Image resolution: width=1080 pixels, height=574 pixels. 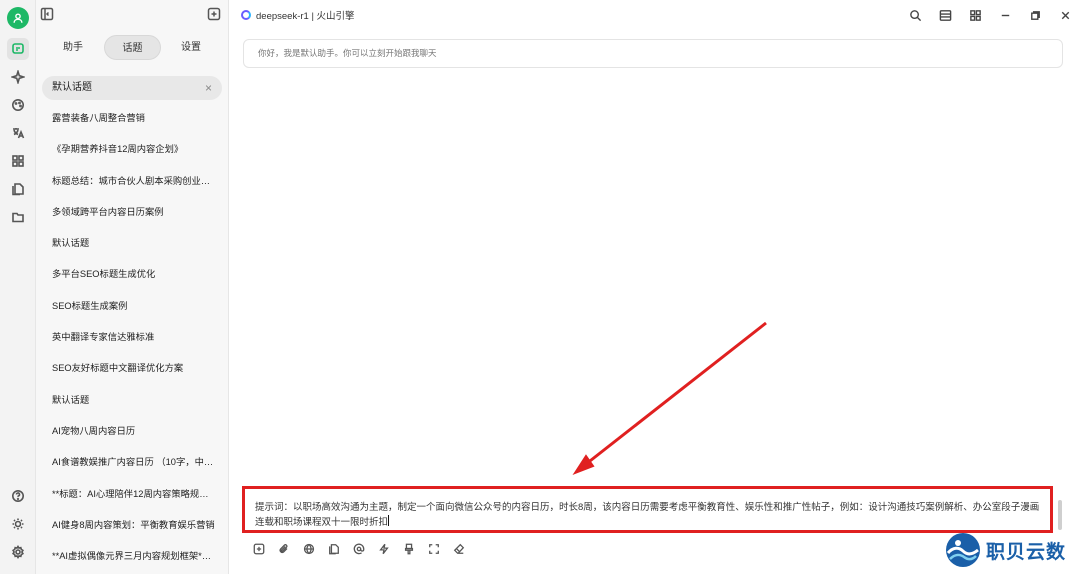 I want to click on chat-icon, so click(x=18, y=49).